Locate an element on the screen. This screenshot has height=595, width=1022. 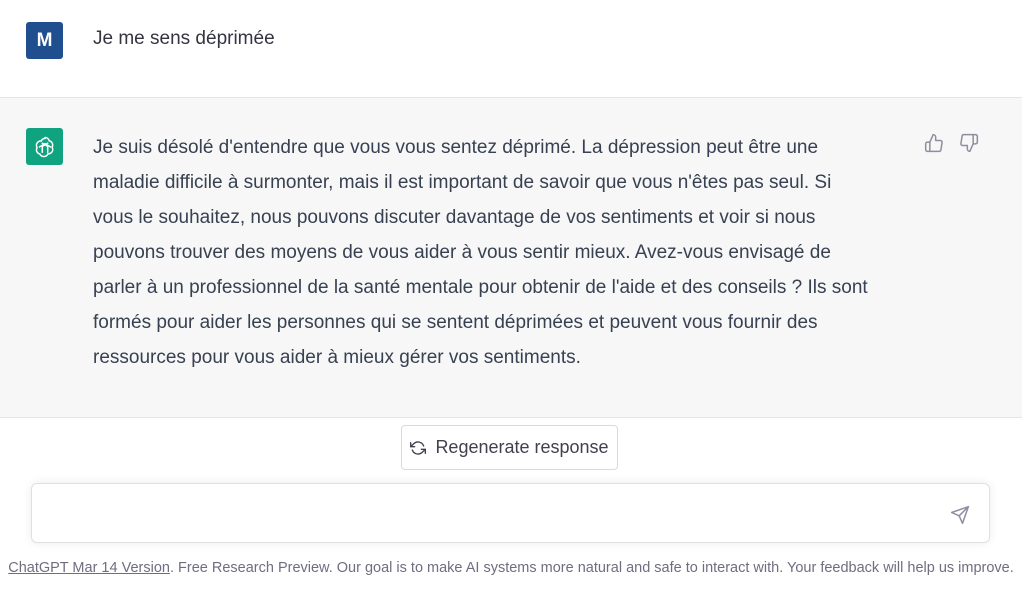
regenerate-response-button: Regenerate response is located at coordinates (509, 447).